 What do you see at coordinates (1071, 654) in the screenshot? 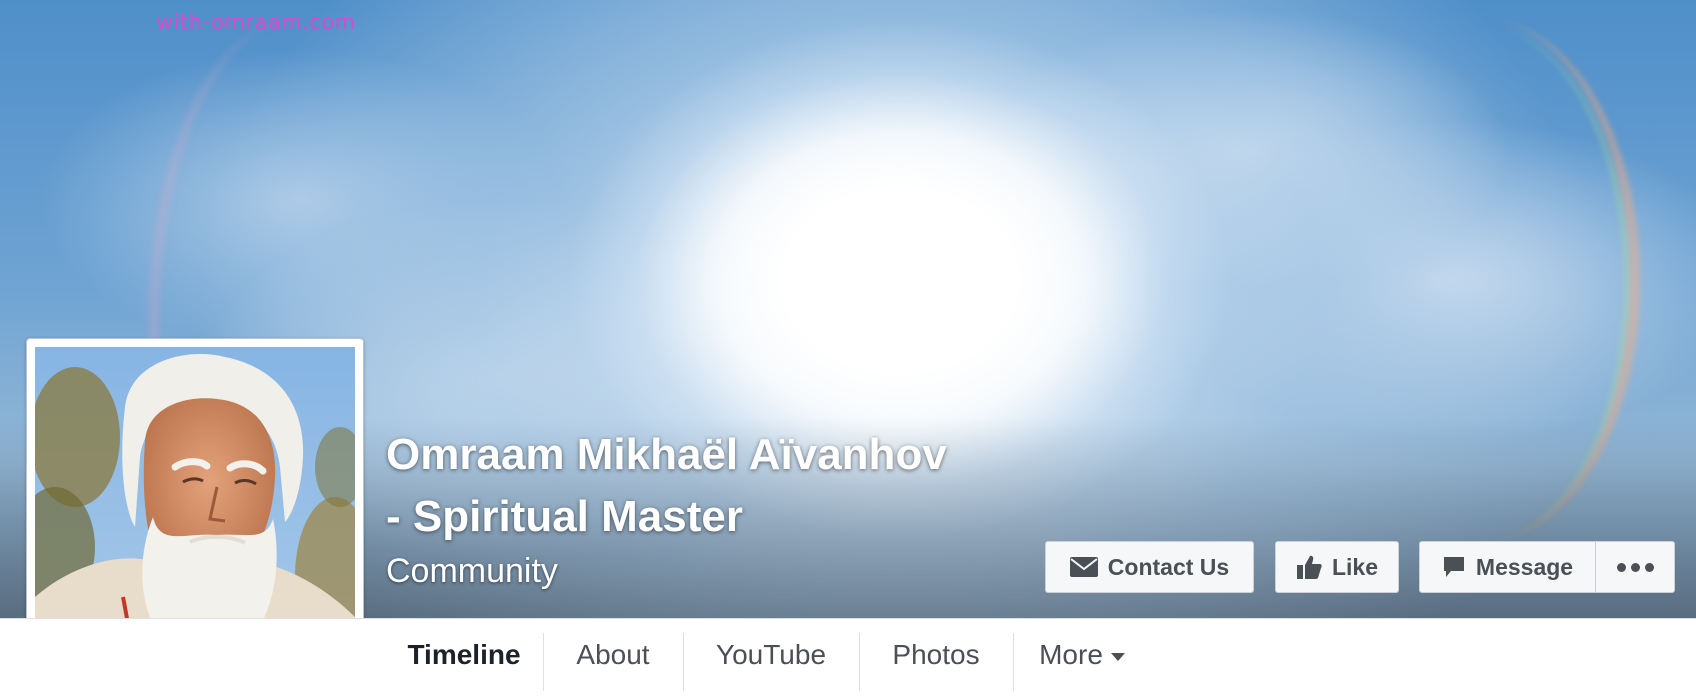
I see `tab-more-label: More` at bounding box center [1071, 654].